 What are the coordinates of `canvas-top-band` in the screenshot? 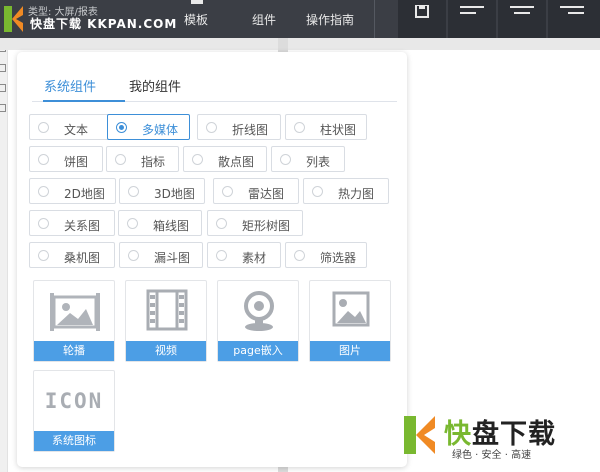 It's located at (300, 44).